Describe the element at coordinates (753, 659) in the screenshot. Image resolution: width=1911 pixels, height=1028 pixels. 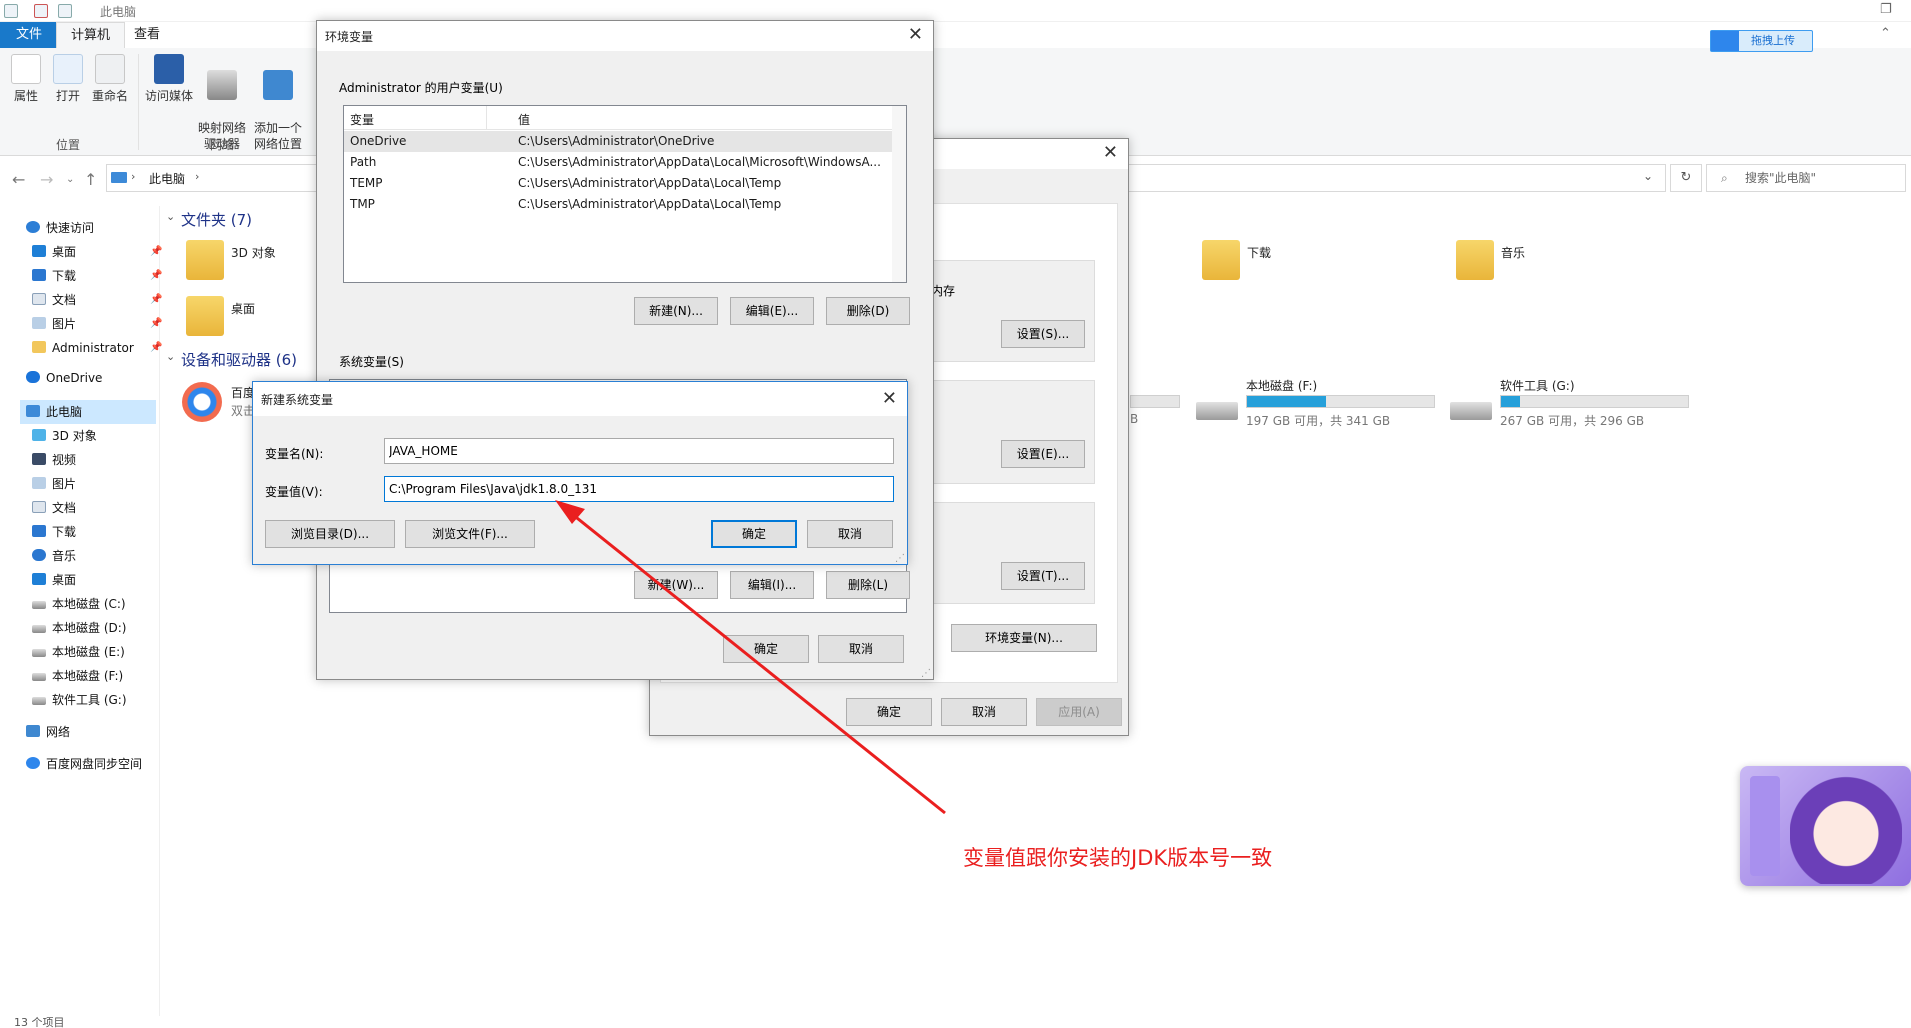
I see `annotation-arrow-line` at that location.